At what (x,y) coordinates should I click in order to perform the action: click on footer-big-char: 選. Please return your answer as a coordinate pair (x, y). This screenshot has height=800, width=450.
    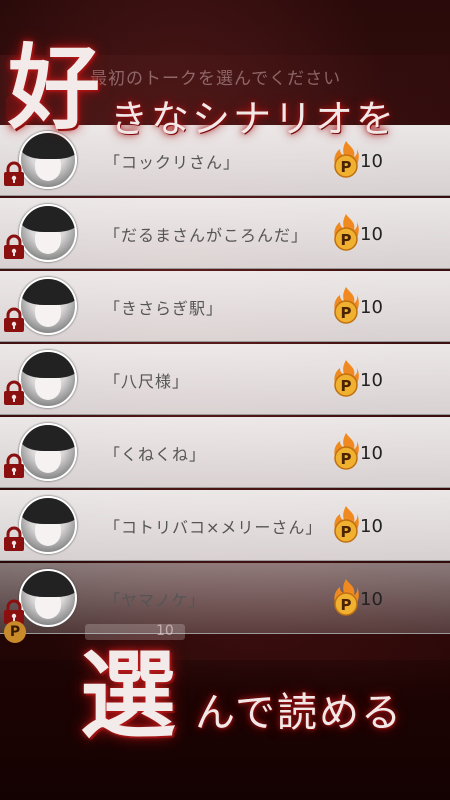
    Looking at the image, I should click on (128, 695).